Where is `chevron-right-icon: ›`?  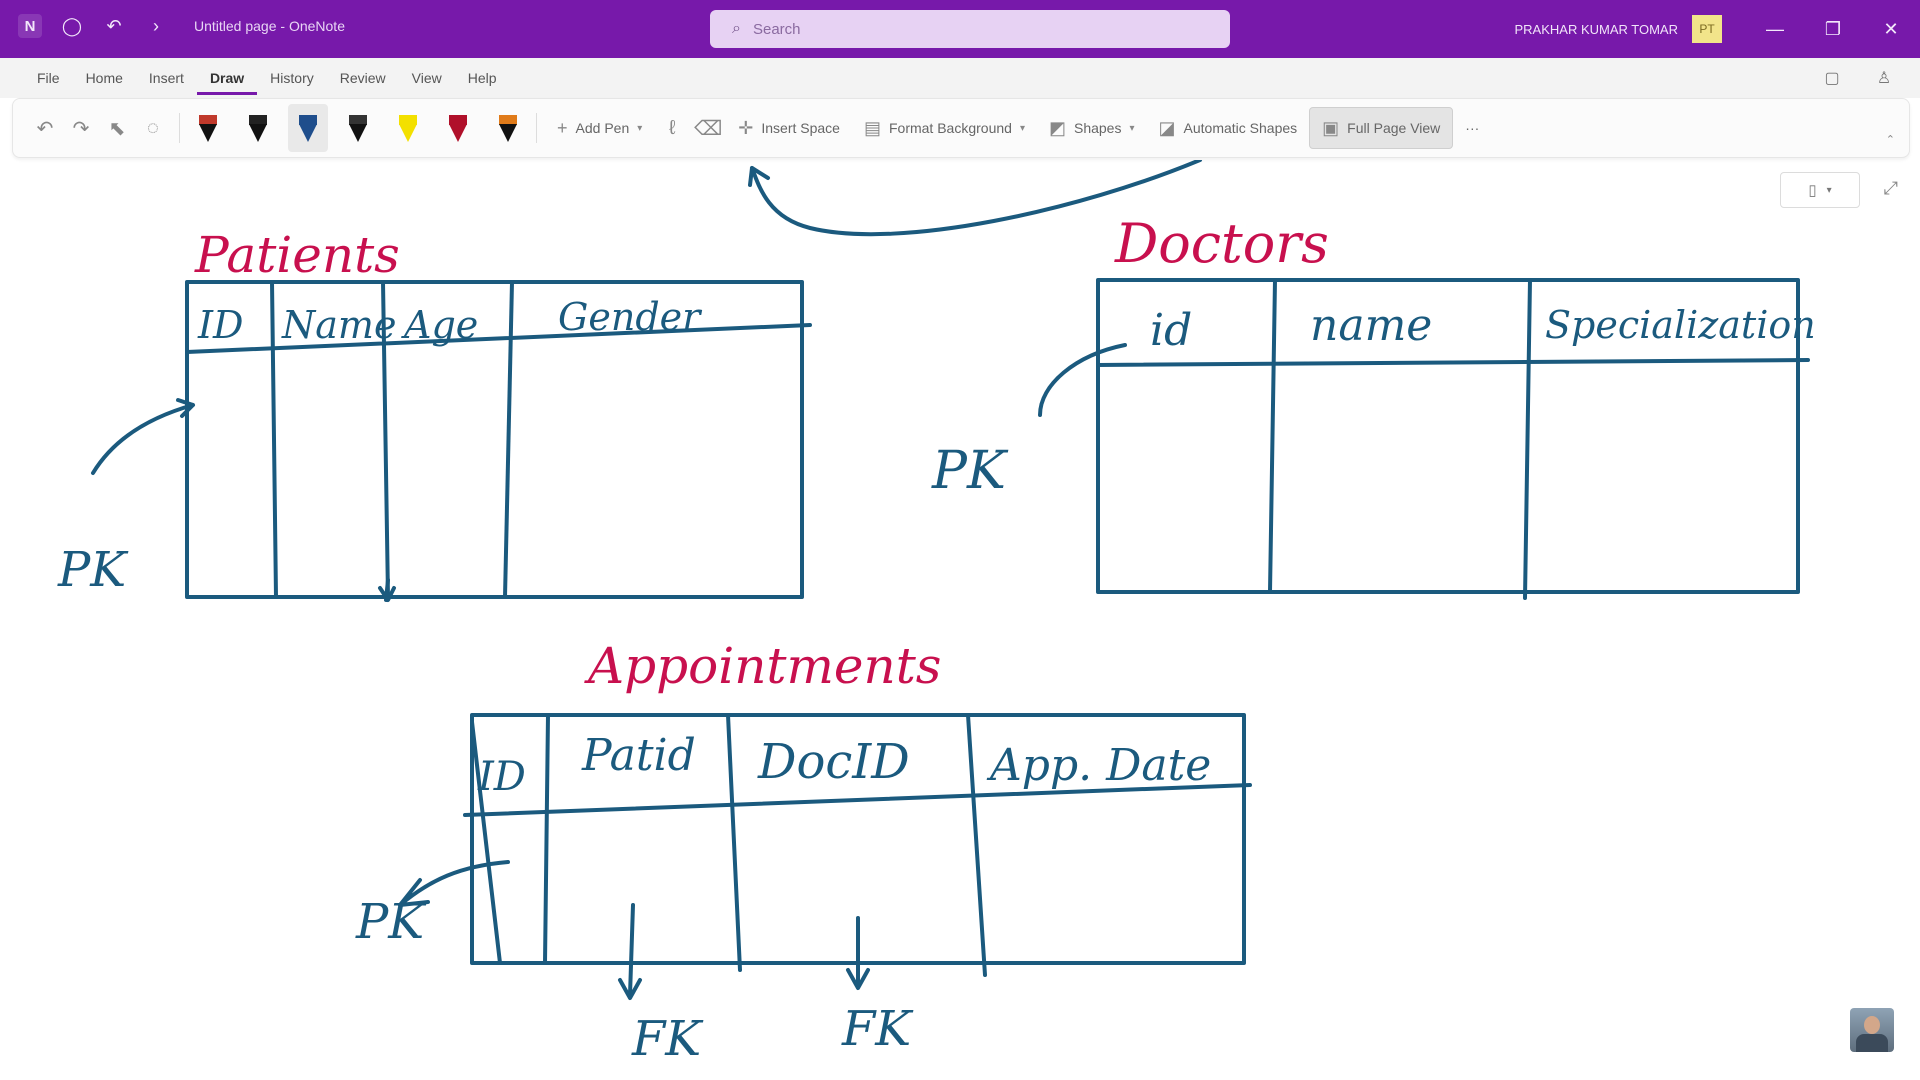 chevron-right-icon: › is located at coordinates (156, 26).